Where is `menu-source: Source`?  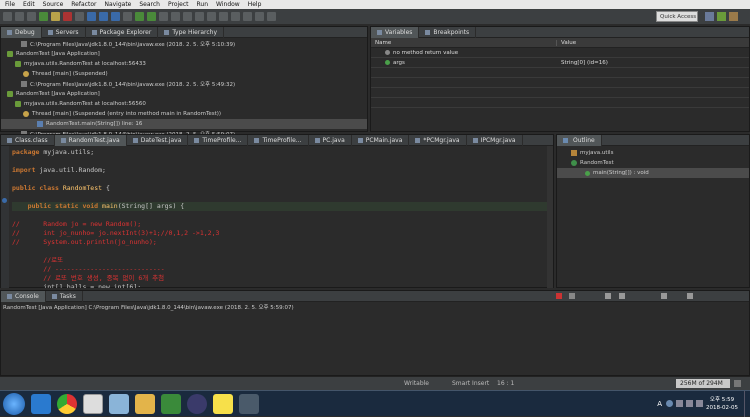 menu-source: Source is located at coordinates (53, 4).